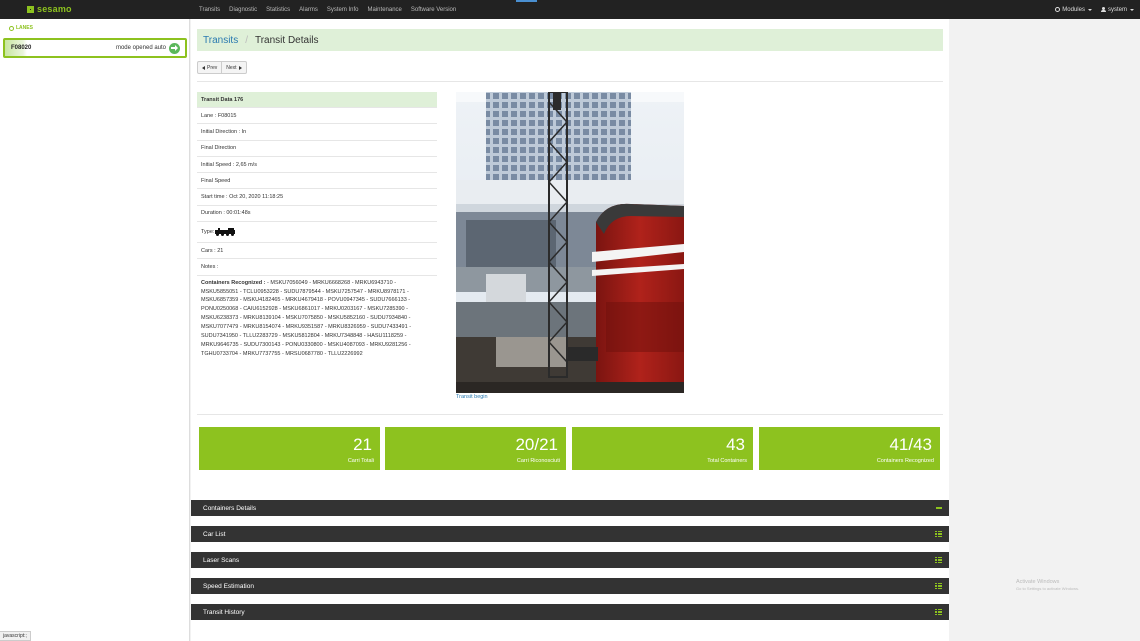  I want to click on stat-card-total-cars: 21 Carri Totali, so click(289, 448).